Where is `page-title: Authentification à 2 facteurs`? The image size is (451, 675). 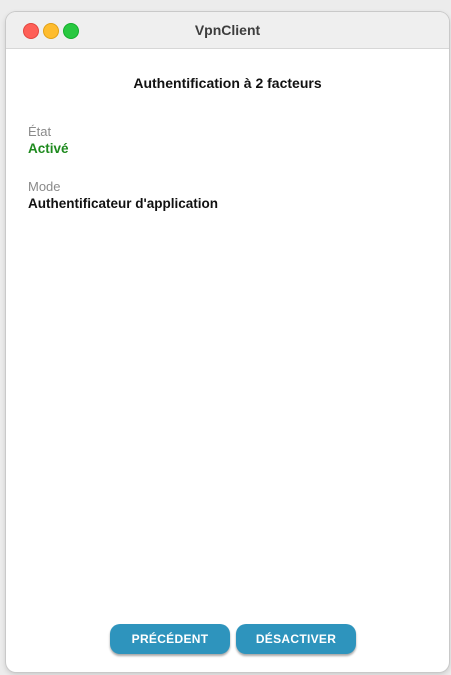
page-title: Authentification à 2 facteurs is located at coordinates (227, 83).